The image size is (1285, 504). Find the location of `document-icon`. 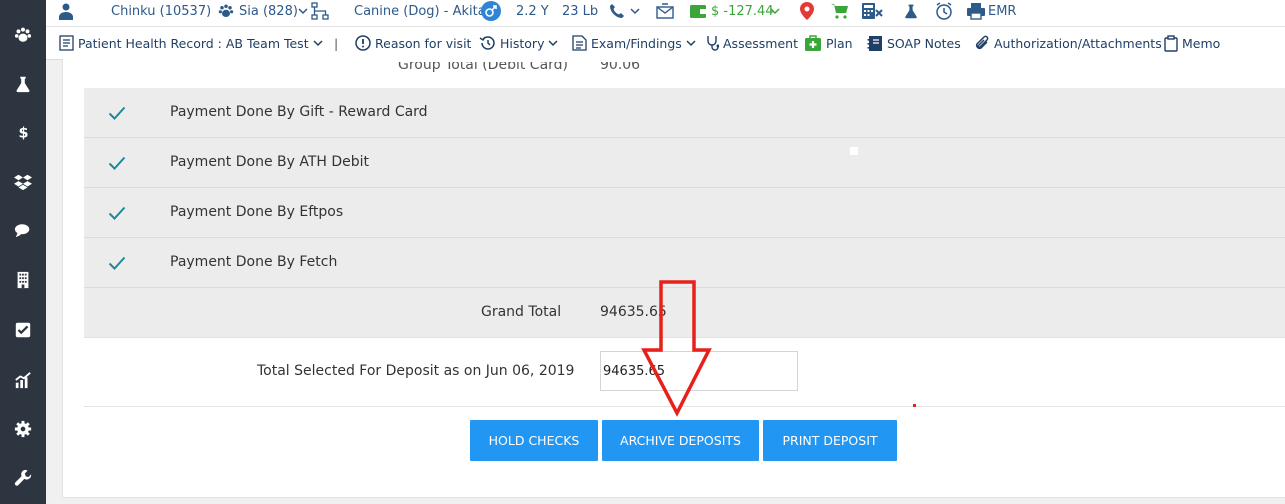

document-icon is located at coordinates (579, 43).